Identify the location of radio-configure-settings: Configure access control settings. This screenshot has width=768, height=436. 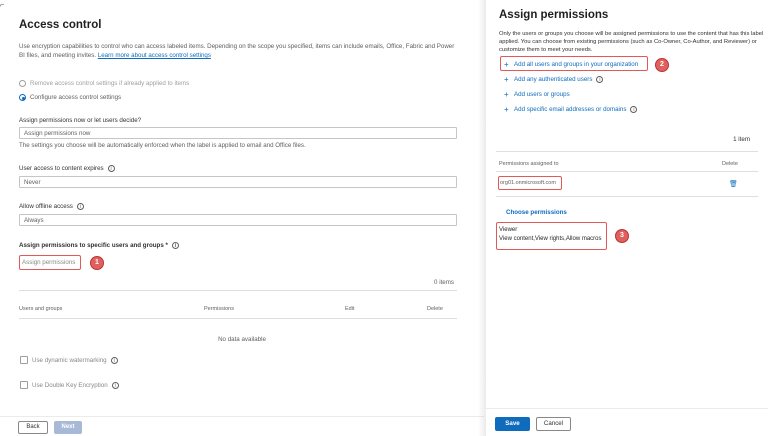
(70, 97).